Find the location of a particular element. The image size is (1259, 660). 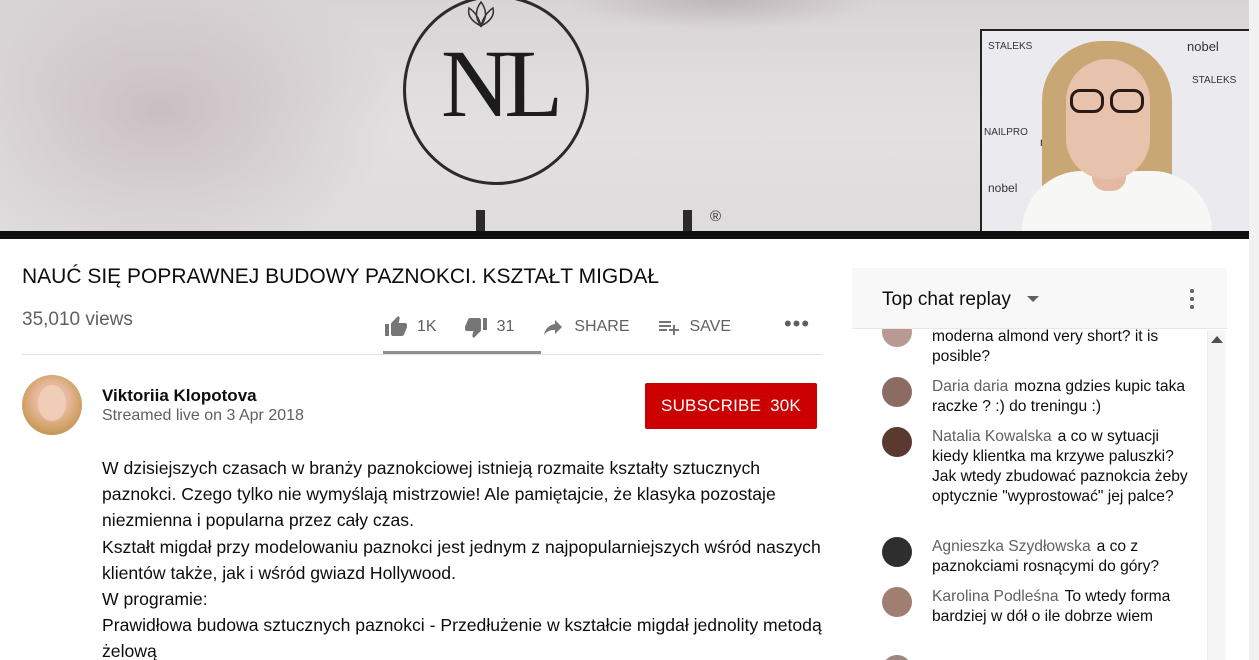

glasses-right is located at coordinates (1127, 101).